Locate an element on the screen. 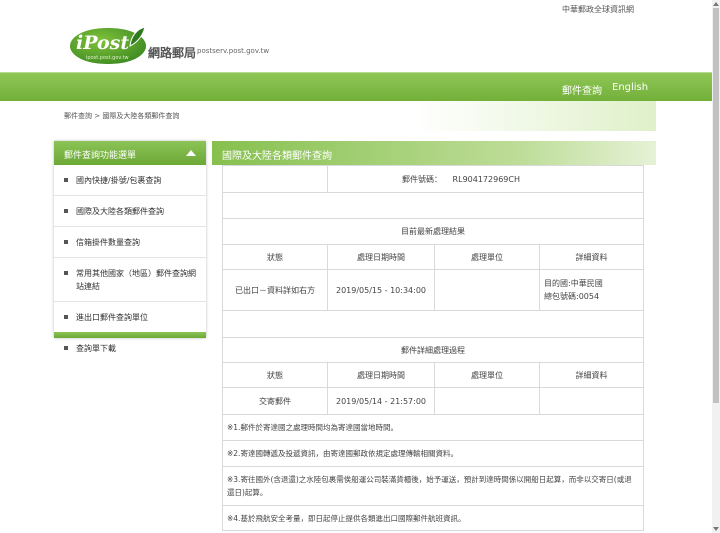 The width and height of the screenshot is (720, 533). breadcrumb-bar: 郵件查詢 > 國際及大陸各類郵件查詢 is located at coordinates (355, 116).